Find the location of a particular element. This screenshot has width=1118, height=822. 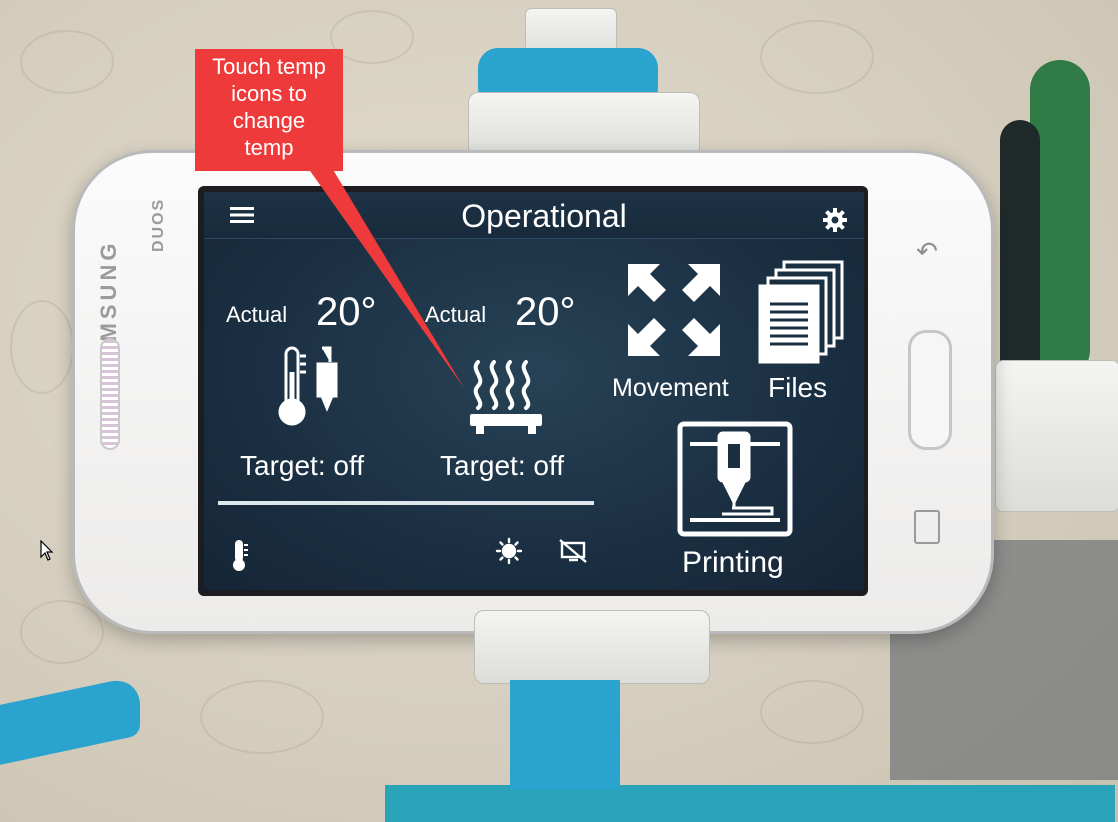

callout-box: Touch temp icons to change temp is located at coordinates (269, 110).